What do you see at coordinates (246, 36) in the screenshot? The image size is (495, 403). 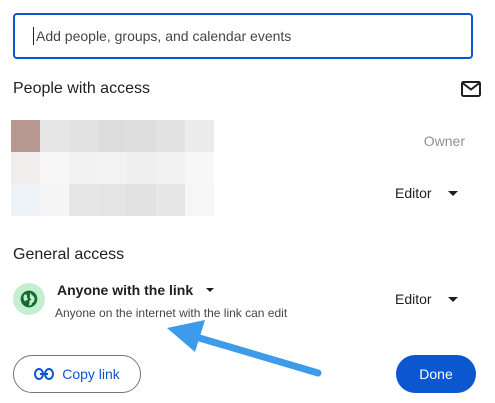 I see `add-people-input` at bounding box center [246, 36].